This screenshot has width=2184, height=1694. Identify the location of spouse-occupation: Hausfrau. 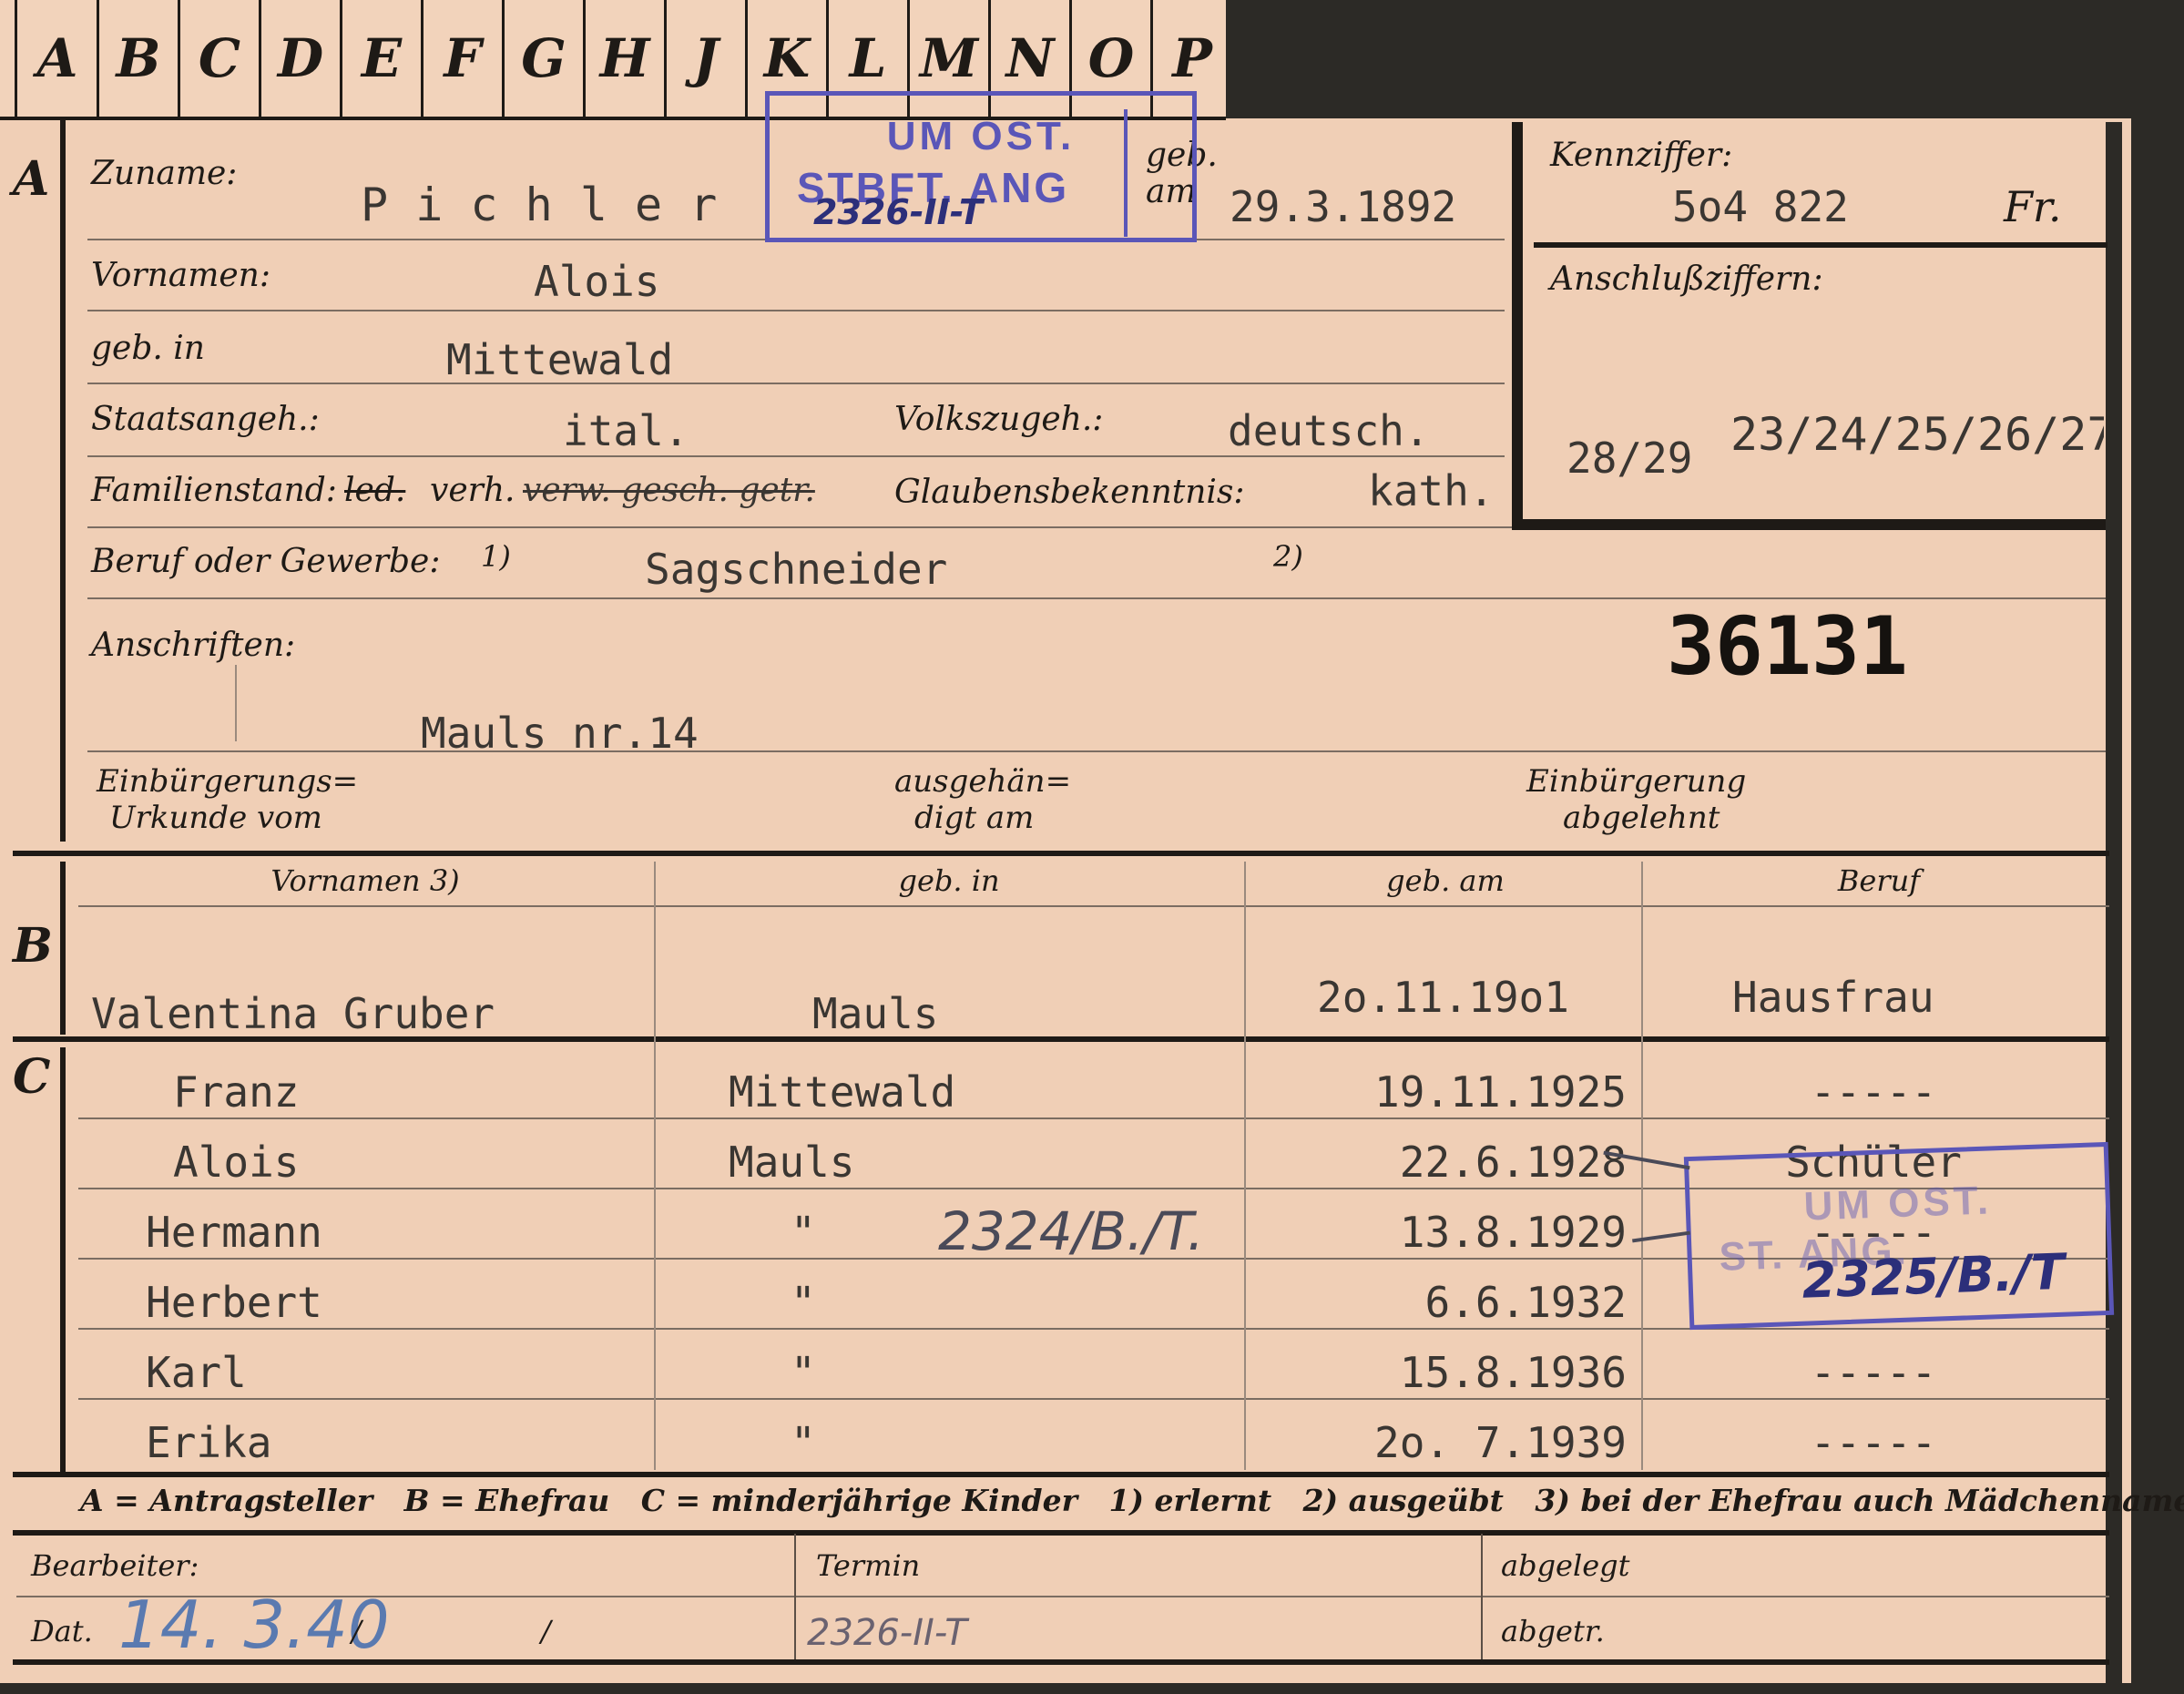
(1833, 997).